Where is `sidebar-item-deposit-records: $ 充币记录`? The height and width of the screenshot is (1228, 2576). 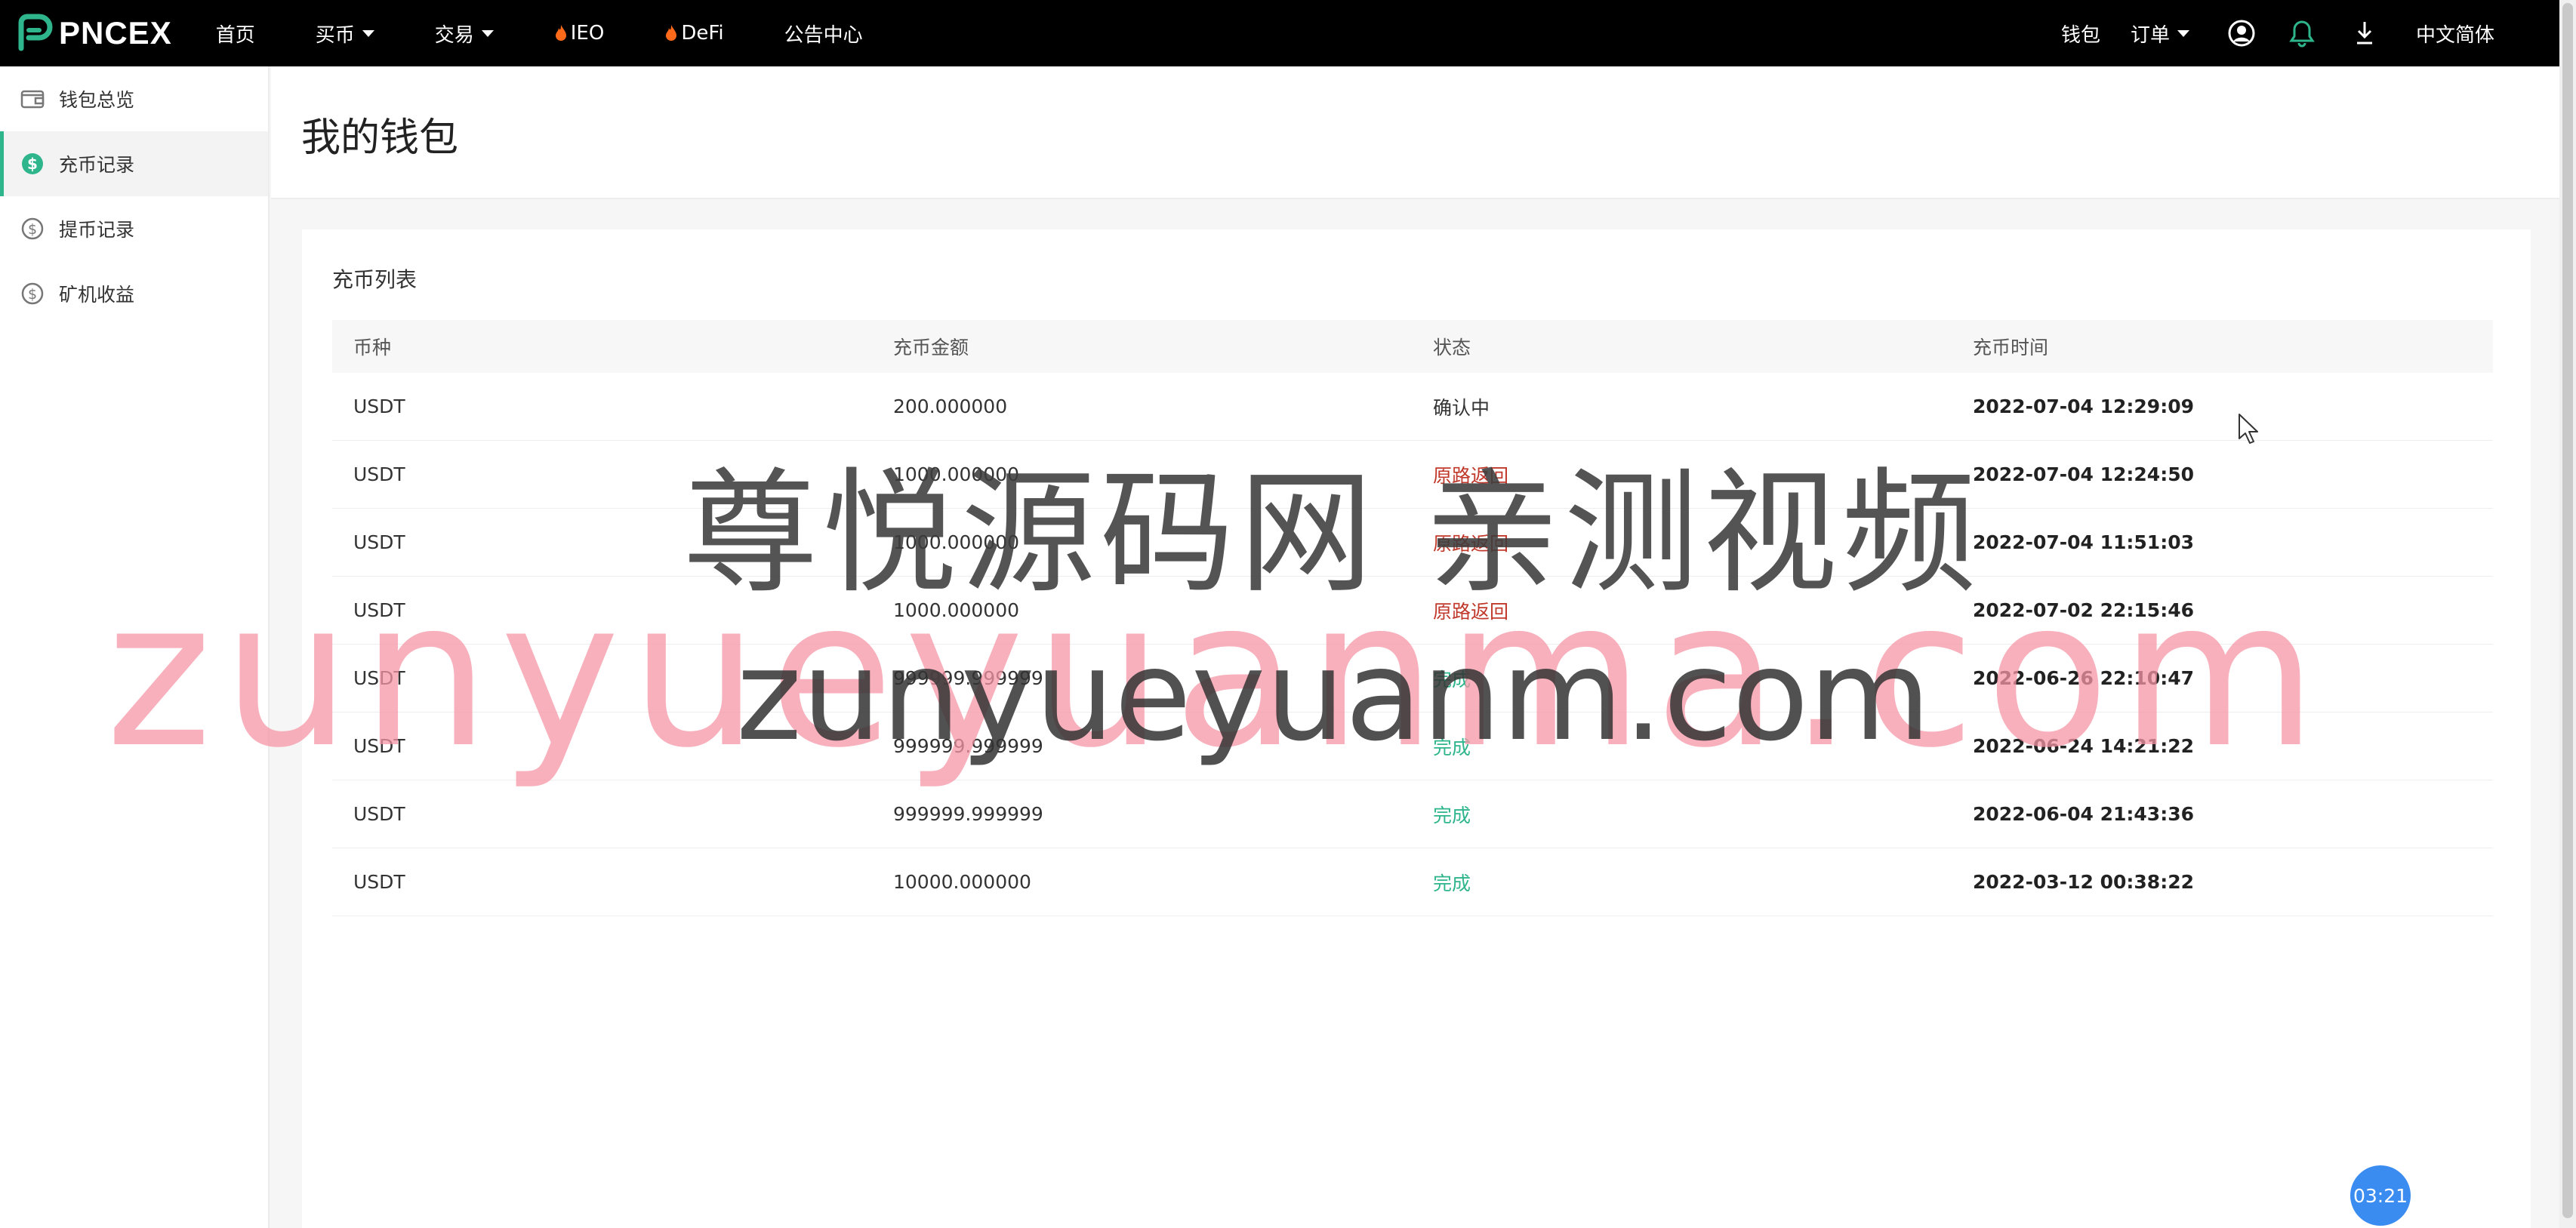
sidebar-item-deposit-records: $ 充币记录 is located at coordinates (134, 163).